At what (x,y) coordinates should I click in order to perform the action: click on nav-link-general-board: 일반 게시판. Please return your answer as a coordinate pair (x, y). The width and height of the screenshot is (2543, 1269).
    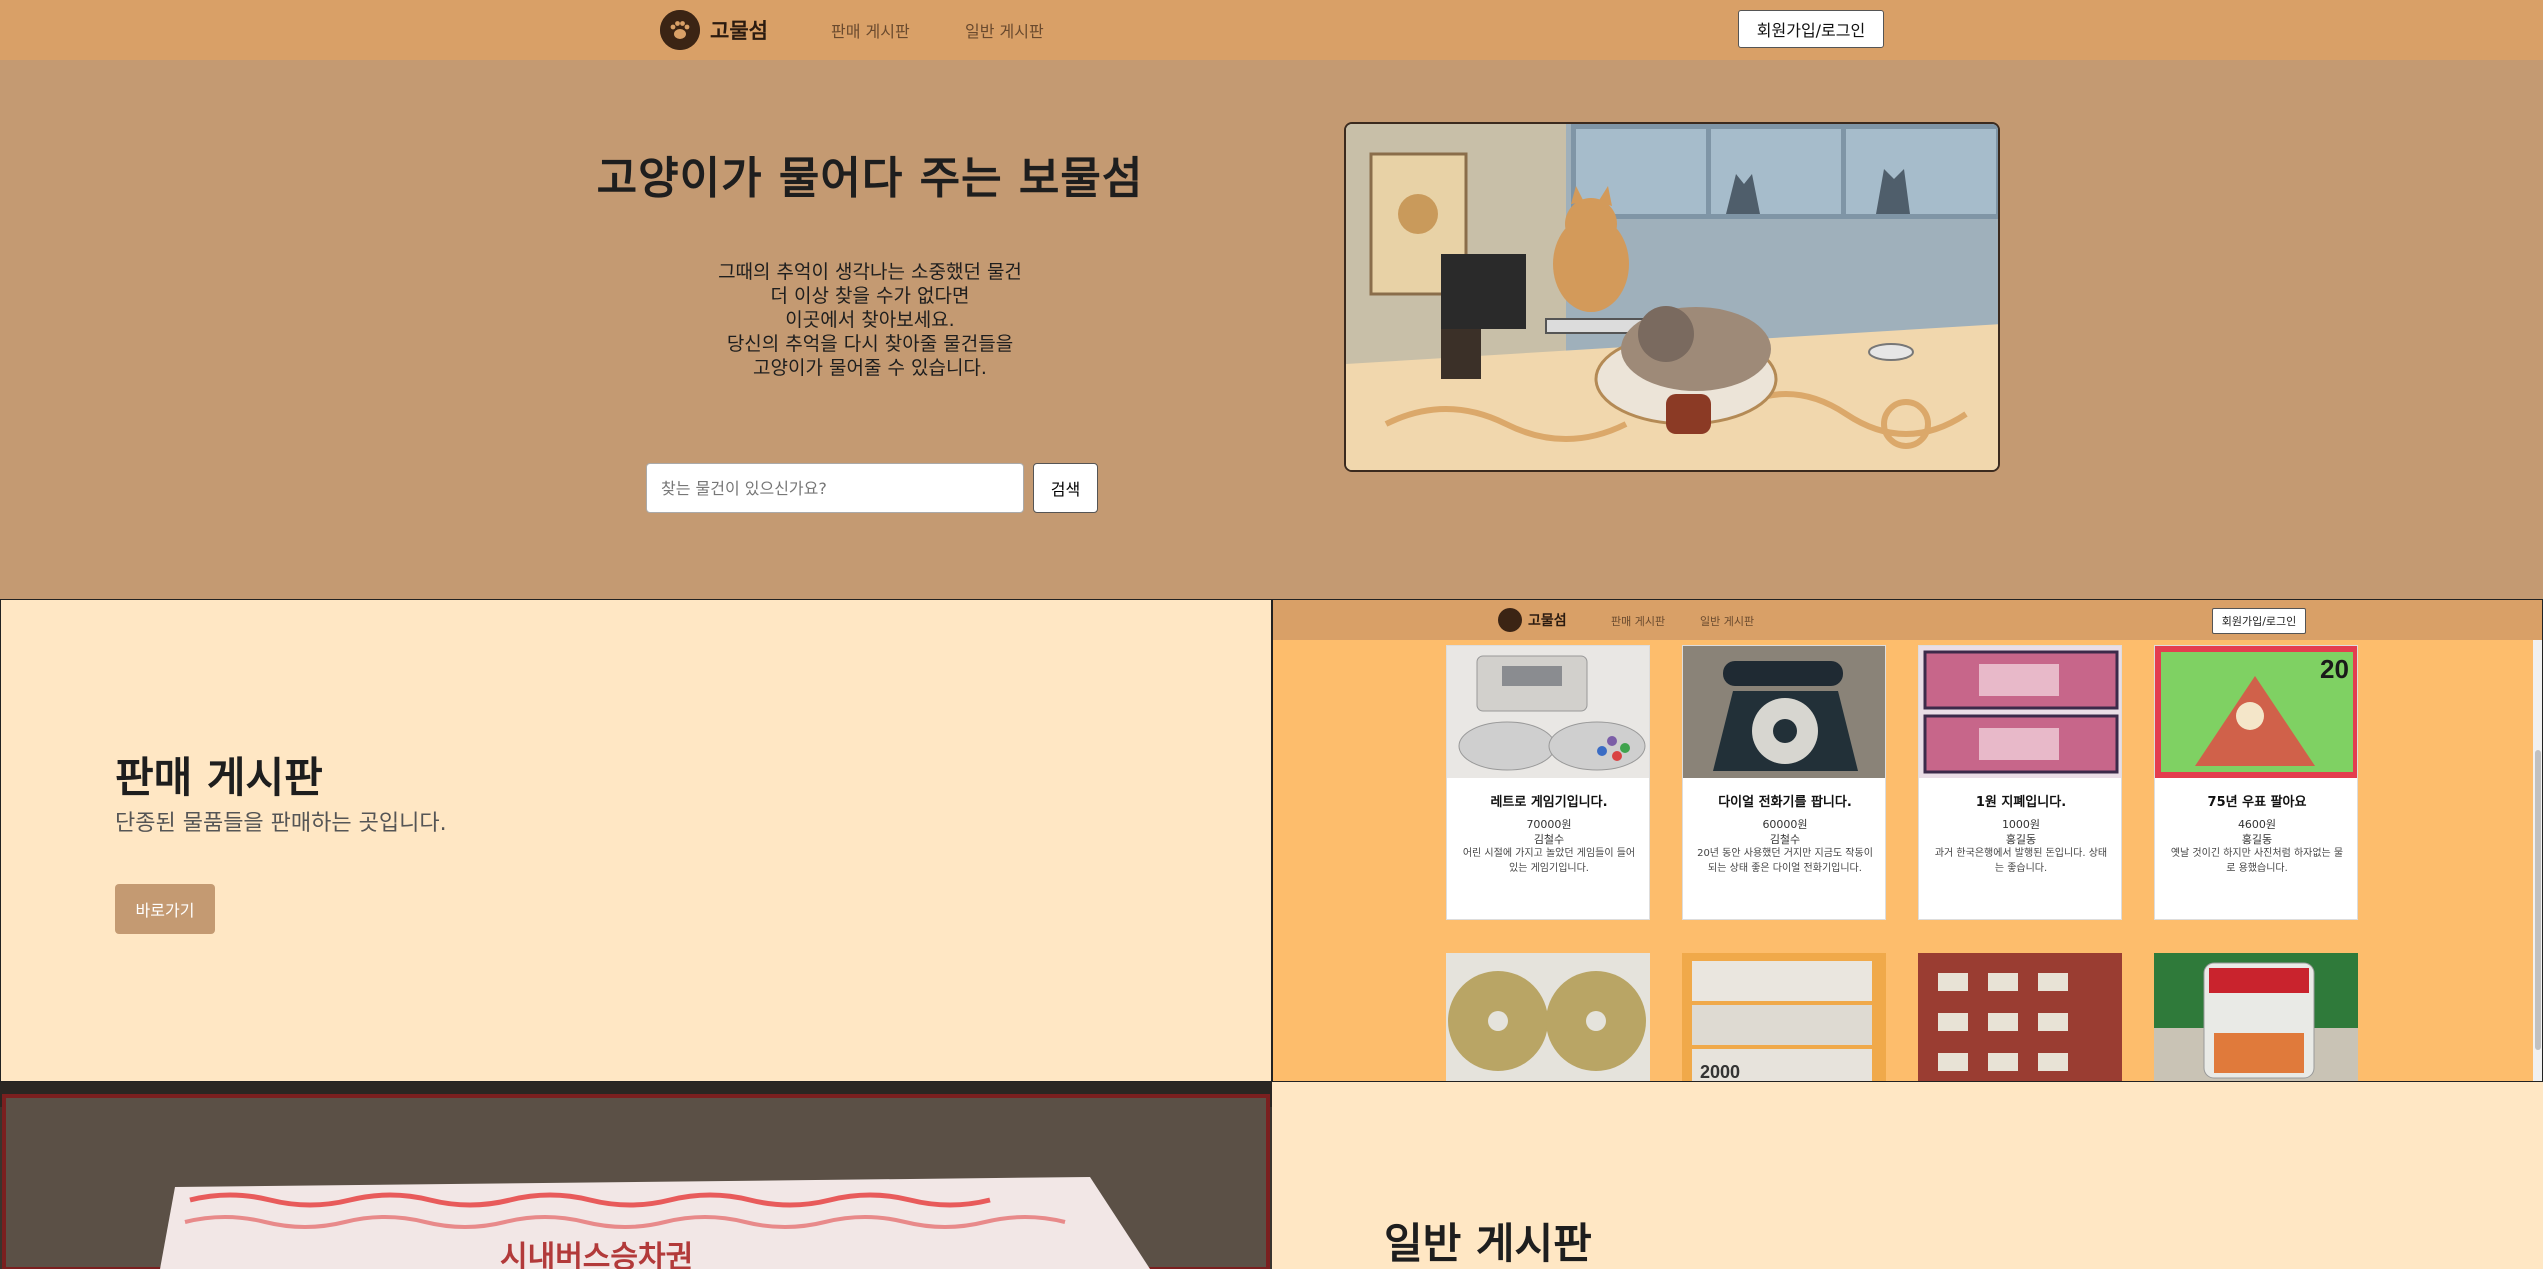
    Looking at the image, I should click on (1004, 30).